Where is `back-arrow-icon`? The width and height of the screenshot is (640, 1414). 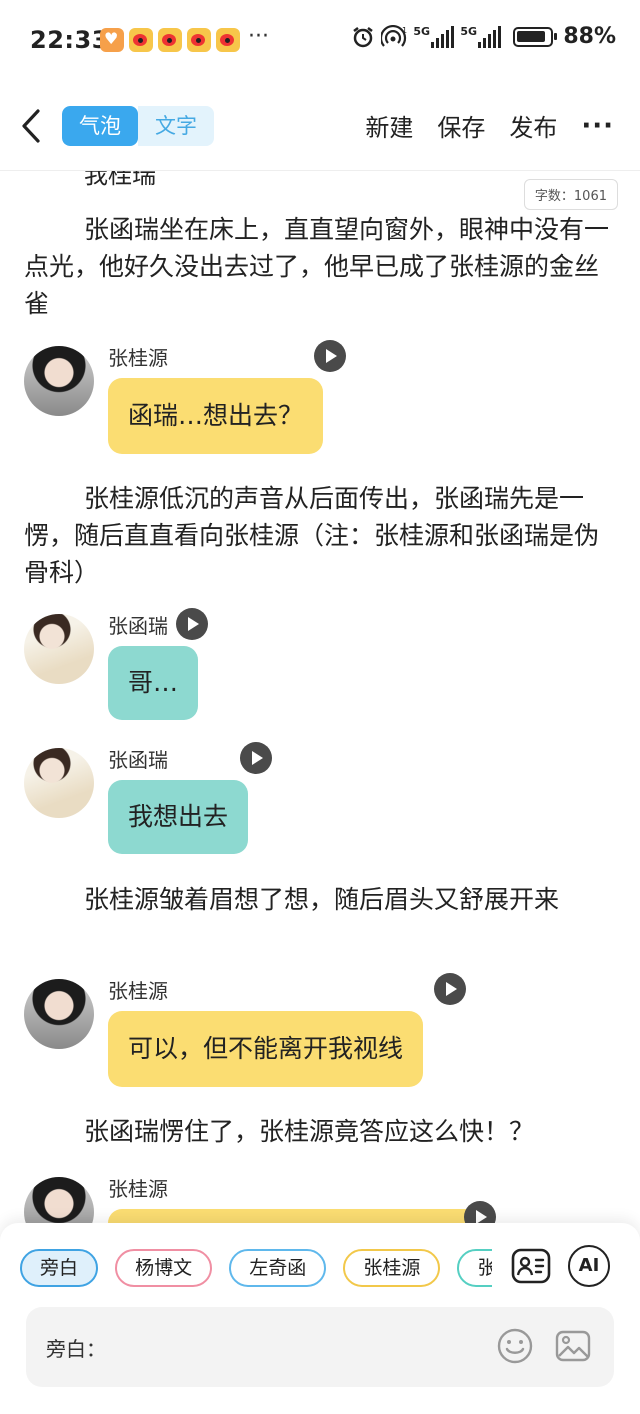 back-arrow-icon is located at coordinates (33, 126).